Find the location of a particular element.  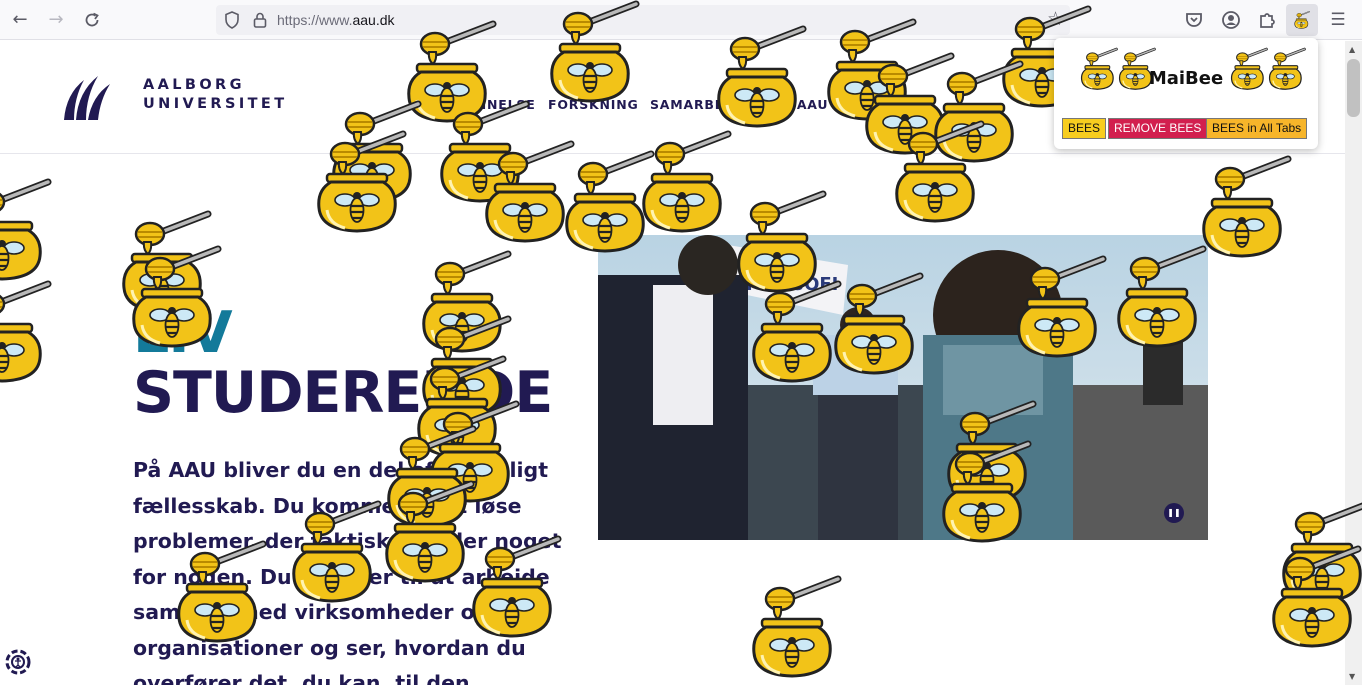

star-icon: ☆ is located at coordinates (1055, 19).